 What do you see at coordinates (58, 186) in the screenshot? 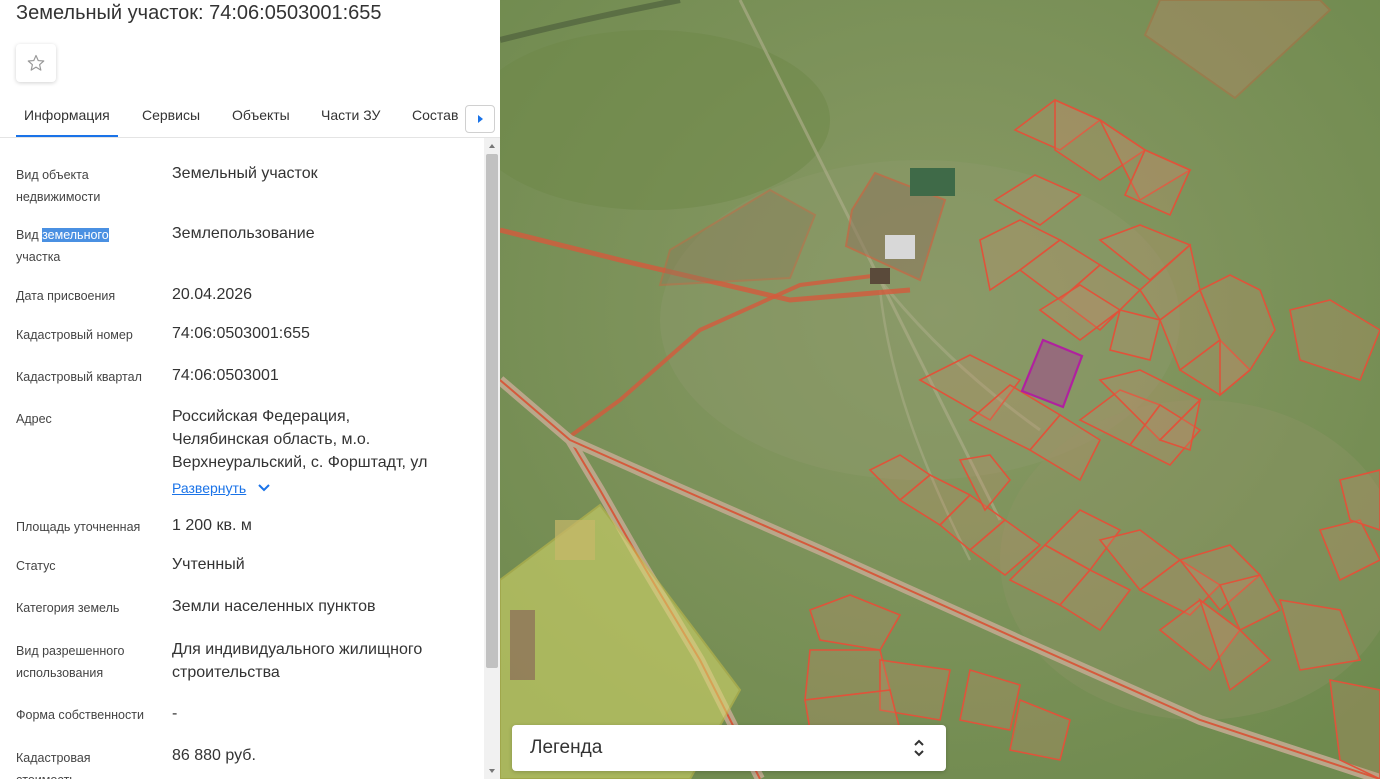
I see `object-type-label: Вид объекта недвижимости` at bounding box center [58, 186].